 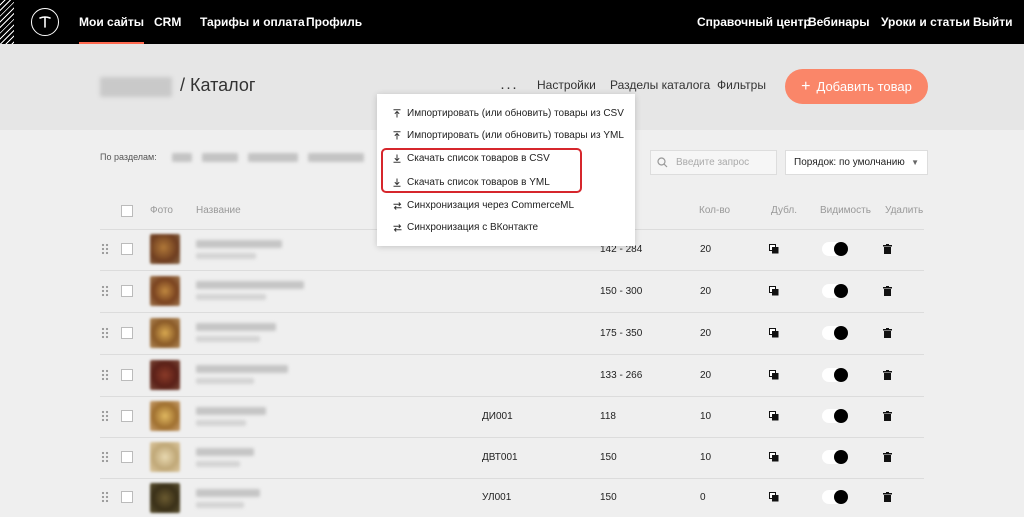 What do you see at coordinates (473, 227) in the screenshot?
I see `menu-item-label: Синхронизация с ВКонтакте` at bounding box center [473, 227].